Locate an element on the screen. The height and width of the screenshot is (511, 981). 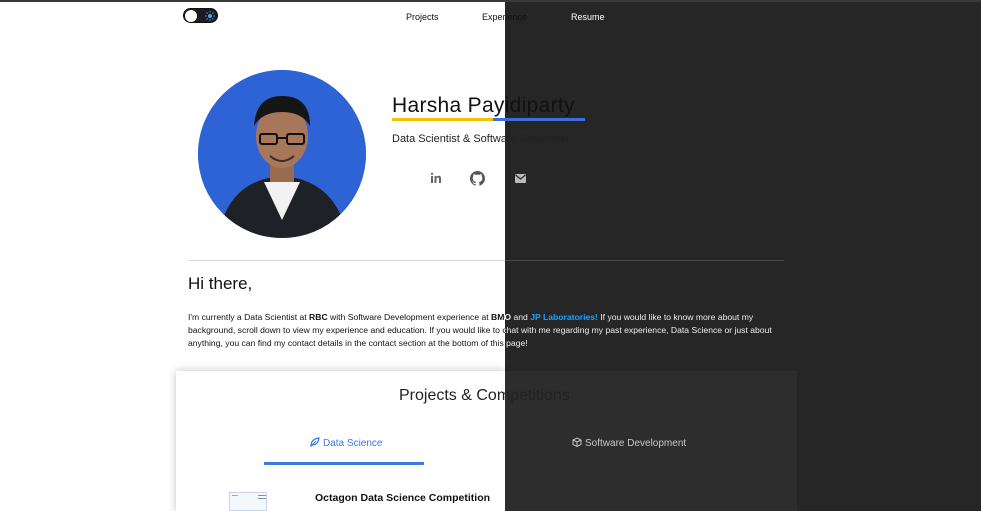
tab-data-science: Data Science is located at coordinates (346, 443).